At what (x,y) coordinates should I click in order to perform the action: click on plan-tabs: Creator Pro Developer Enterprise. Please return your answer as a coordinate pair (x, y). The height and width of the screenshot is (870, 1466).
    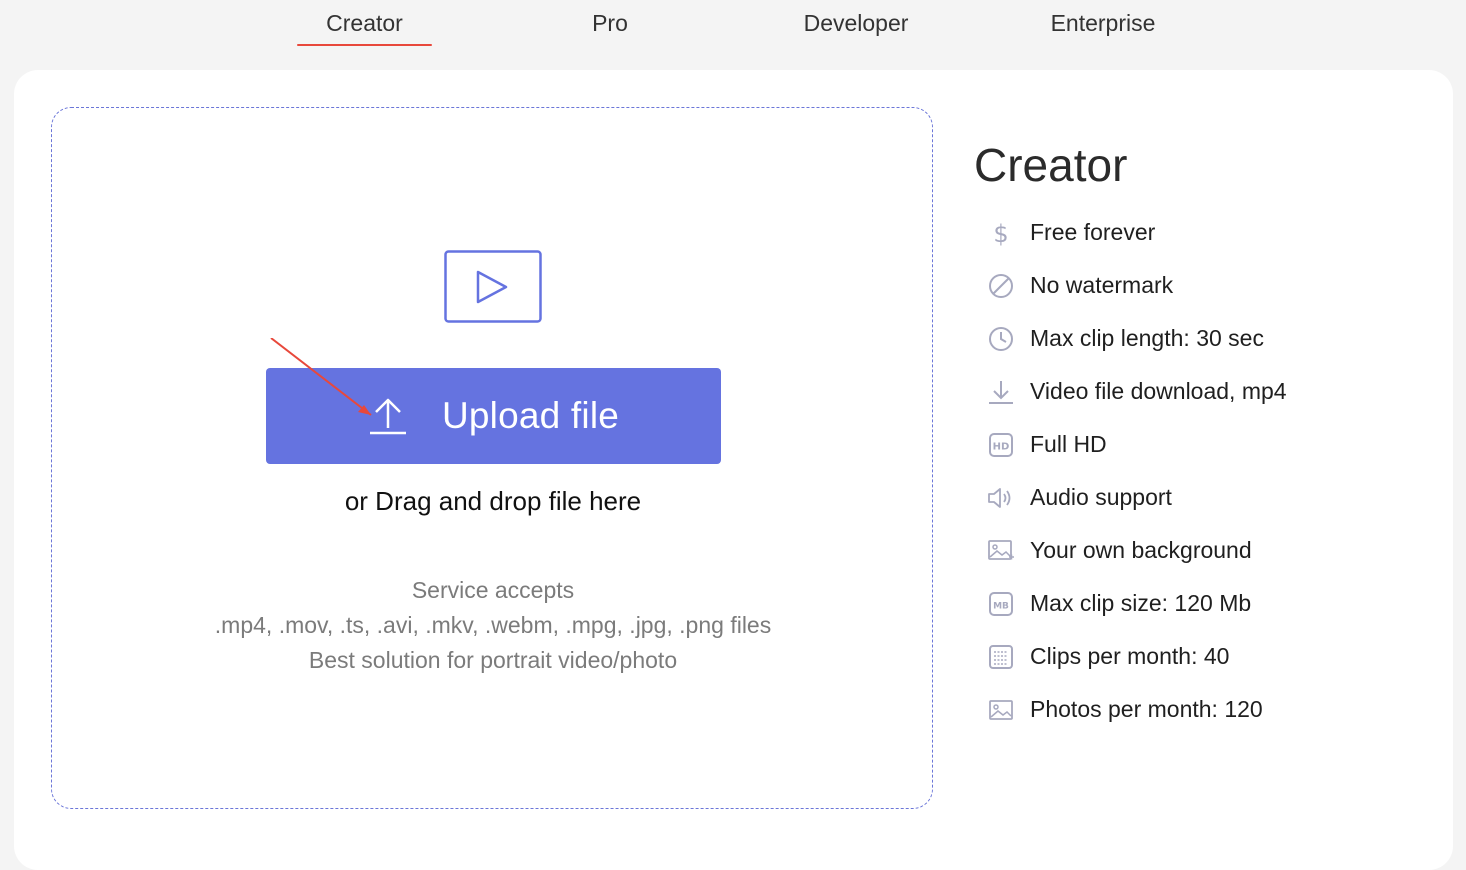
    Looking at the image, I should click on (733, 30).